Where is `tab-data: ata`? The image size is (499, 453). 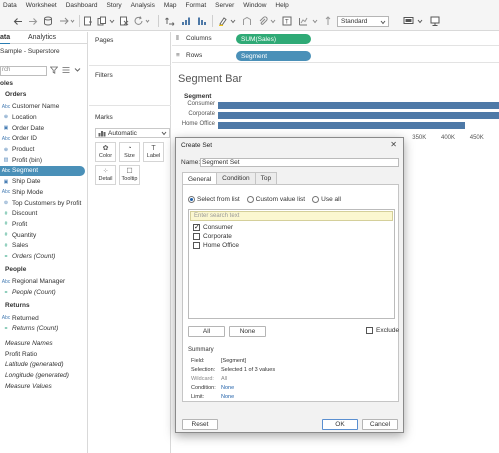 tab-data: ata is located at coordinates (5, 39).